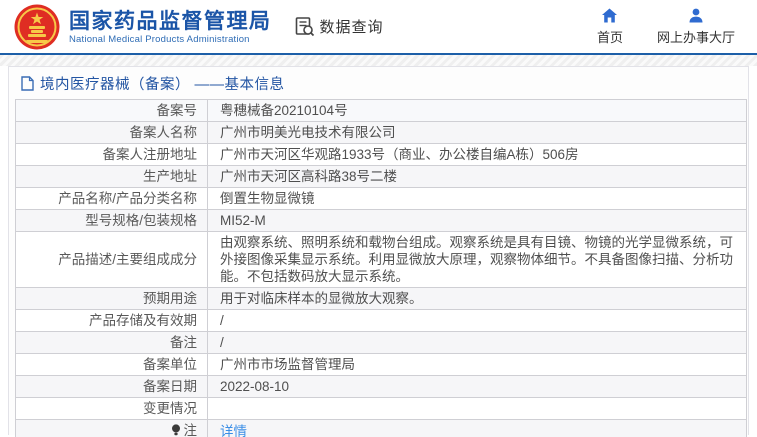  I want to click on table-row: 备案人名称 广州市明美光电技术有限公司, so click(381, 132).